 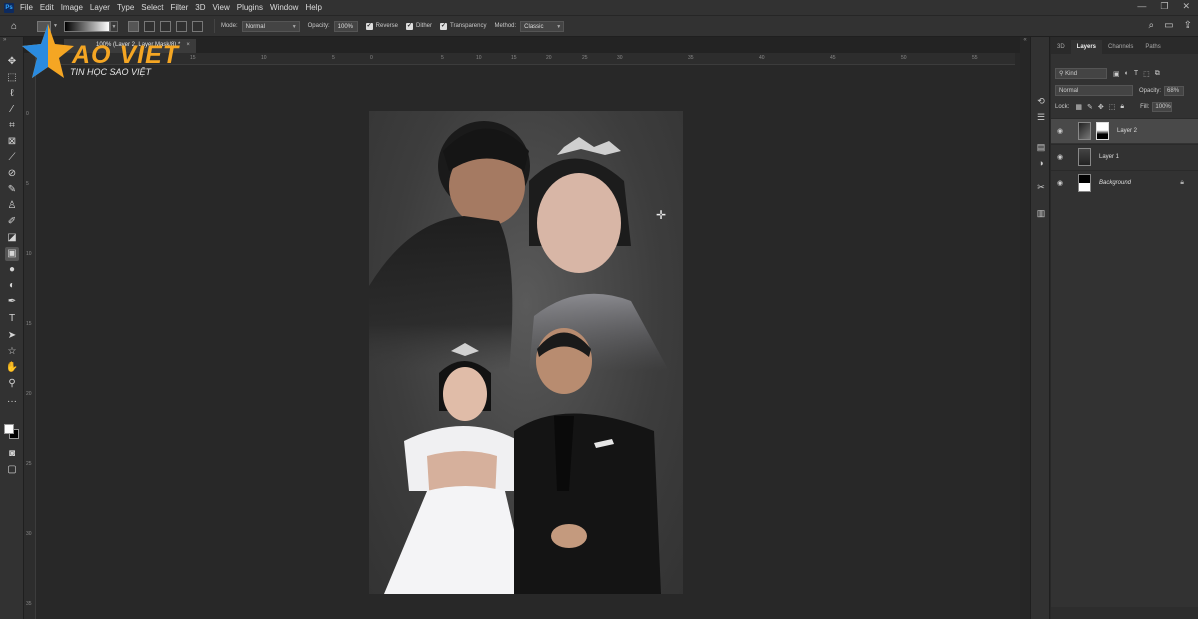 I want to click on dither-checkbox: ✓, so click(x=409, y=26).